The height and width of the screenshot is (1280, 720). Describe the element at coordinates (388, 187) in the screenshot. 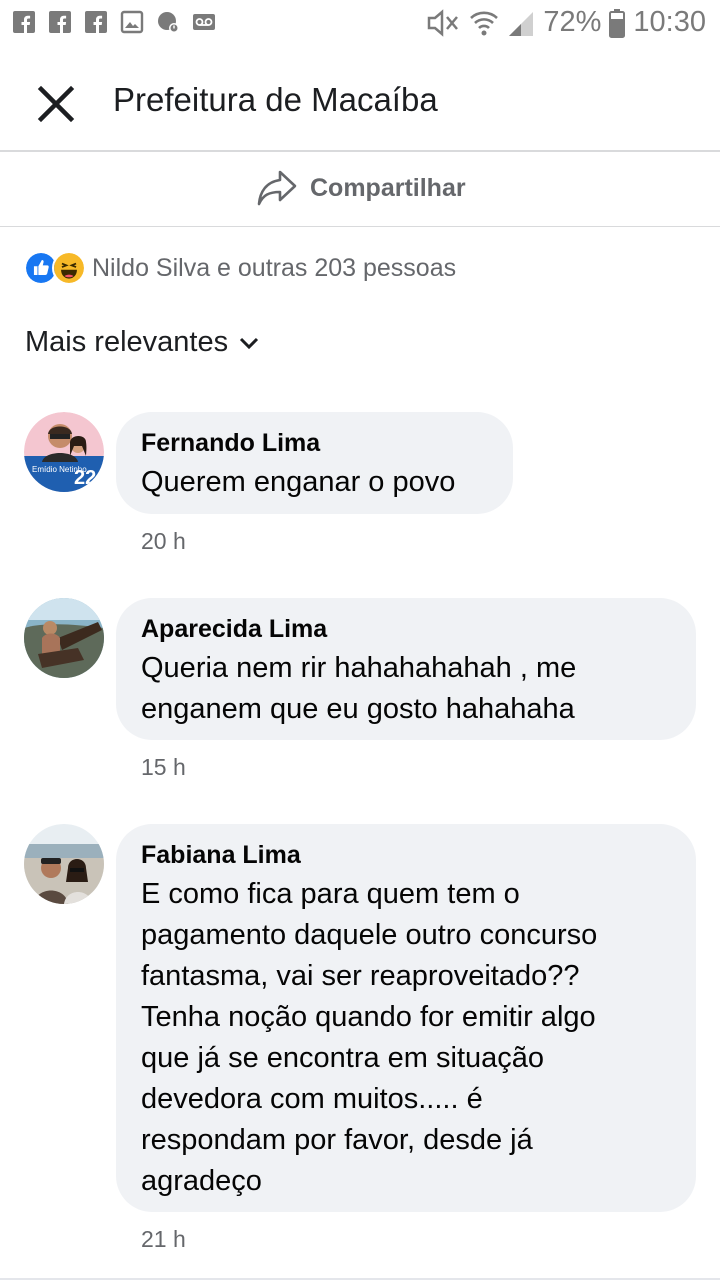

I see `share-label: Compartilhar` at that location.